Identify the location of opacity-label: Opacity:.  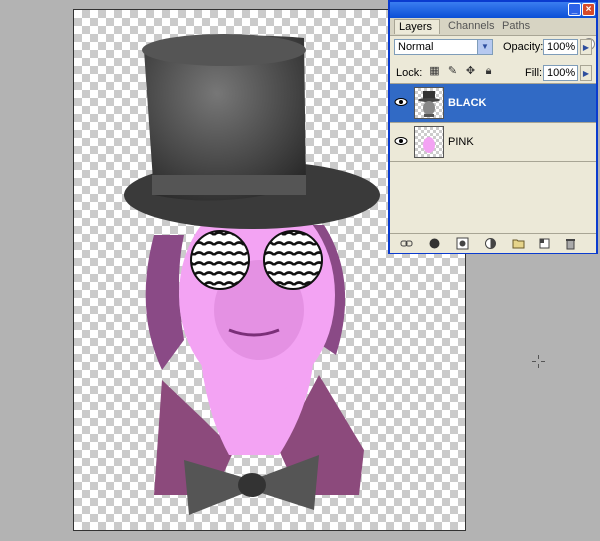
(523, 47).